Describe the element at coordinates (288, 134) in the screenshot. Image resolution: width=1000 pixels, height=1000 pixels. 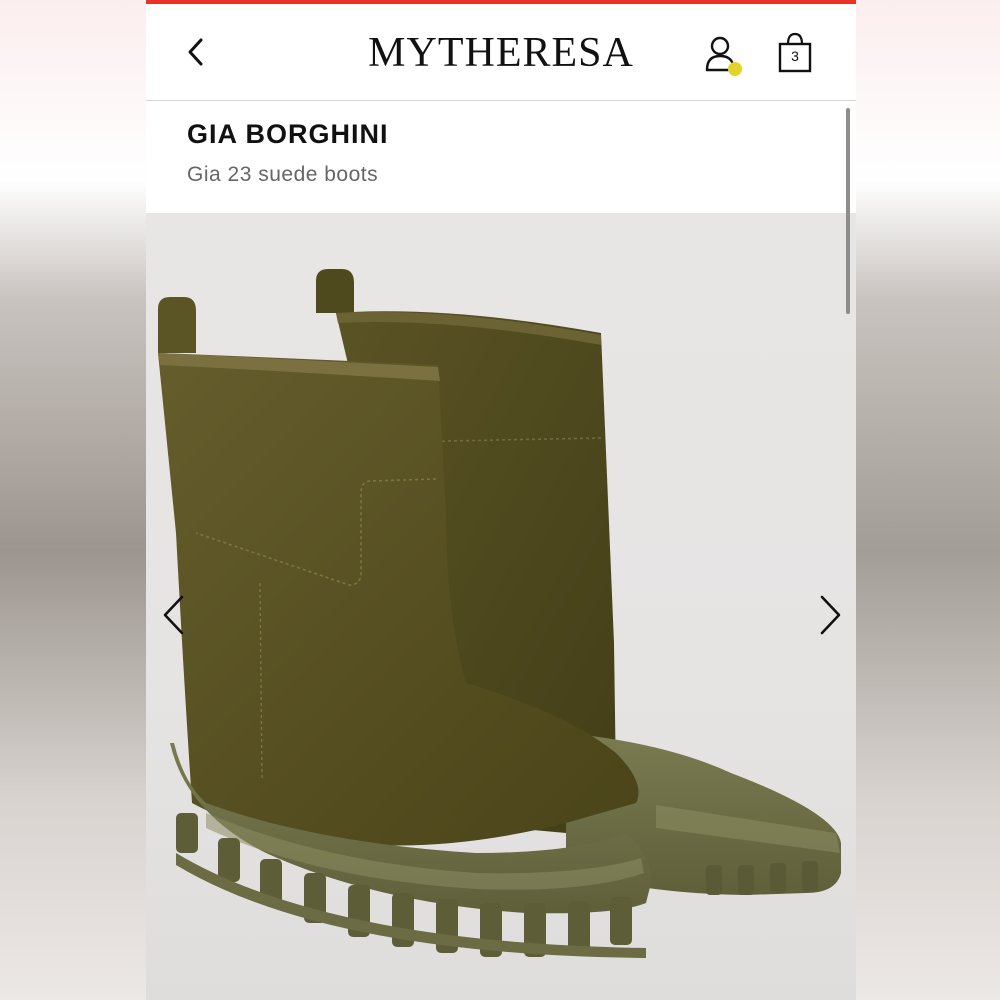
I see `product-brand: GIA BORGHINI` at that location.